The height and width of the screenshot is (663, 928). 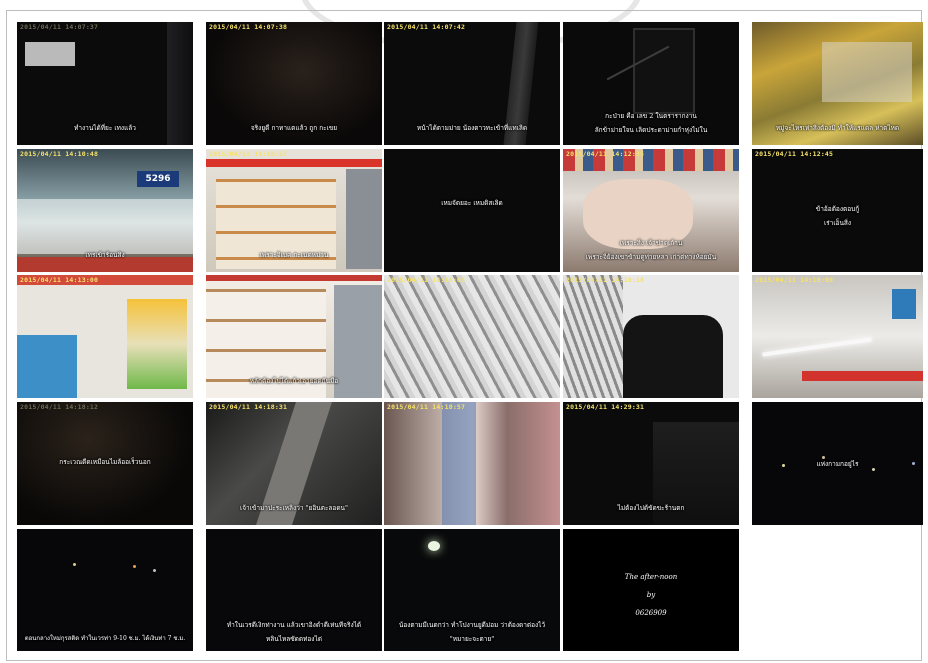 I want to click on doorway-shape, so click(x=664, y=71).